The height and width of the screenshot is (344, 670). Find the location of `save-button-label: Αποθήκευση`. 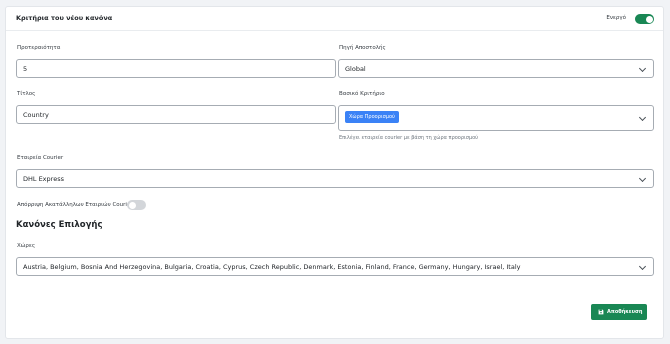

save-button-label: Αποθήκευση is located at coordinates (625, 312).